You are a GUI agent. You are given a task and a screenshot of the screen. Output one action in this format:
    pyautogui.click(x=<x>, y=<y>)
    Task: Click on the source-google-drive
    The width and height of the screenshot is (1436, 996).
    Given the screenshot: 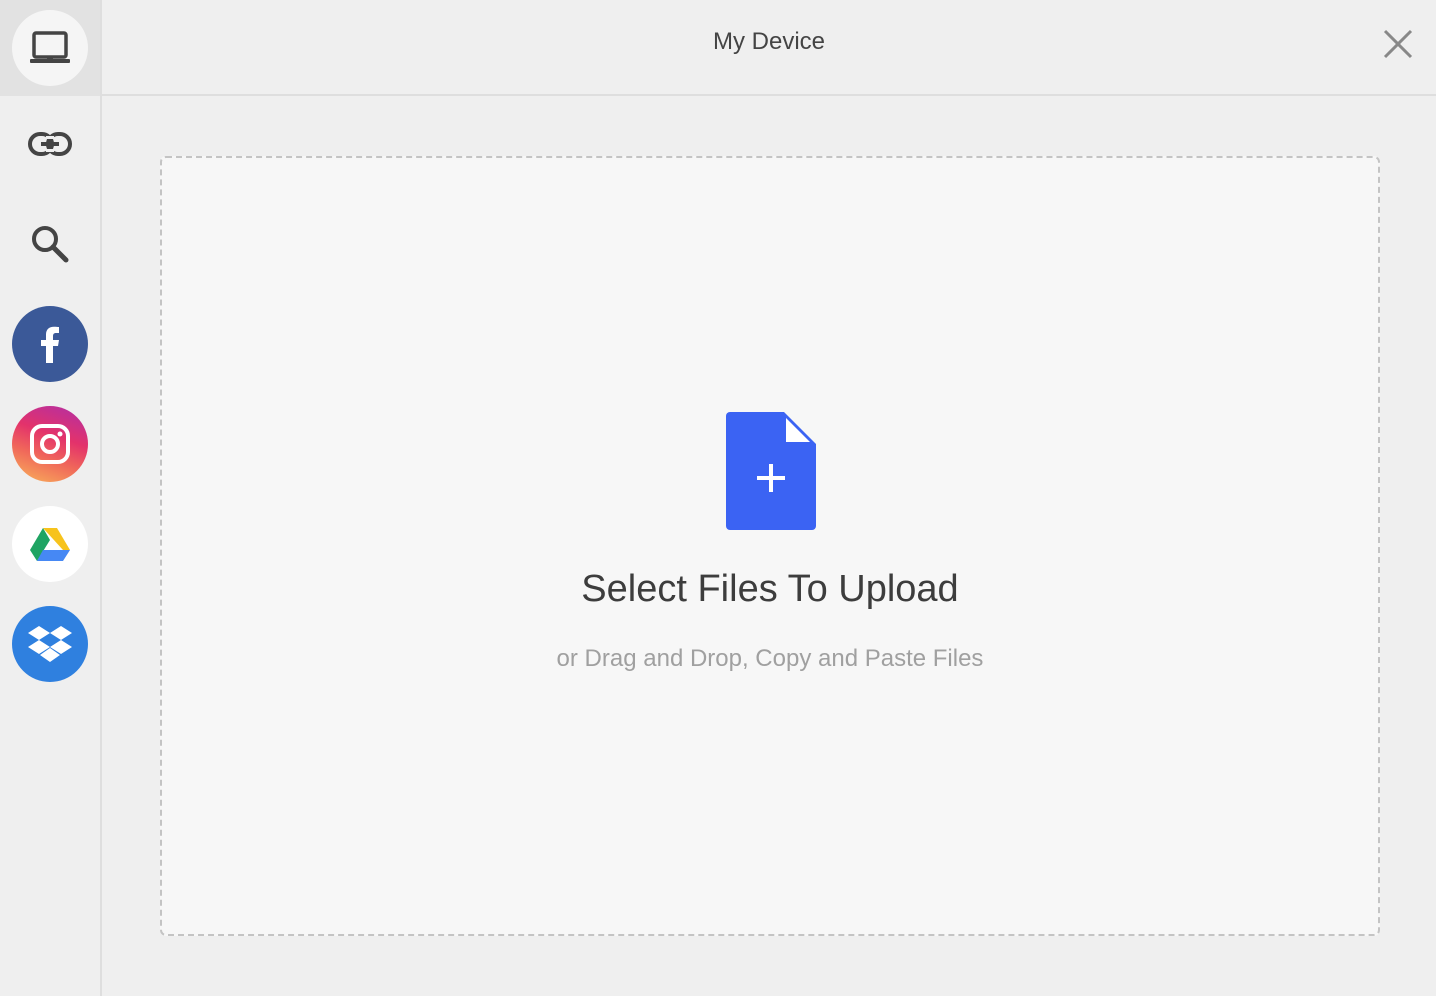 What is the action you would take?
    pyautogui.click(x=50, y=544)
    